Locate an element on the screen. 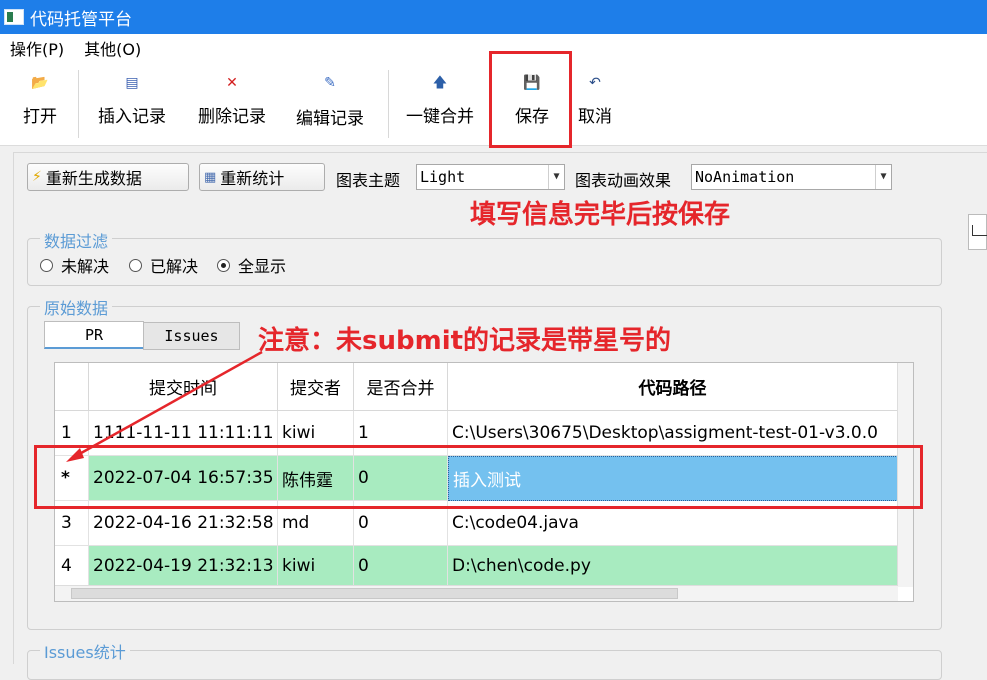 The width and height of the screenshot is (987, 680). issues-stats-group is located at coordinates (484, 665).